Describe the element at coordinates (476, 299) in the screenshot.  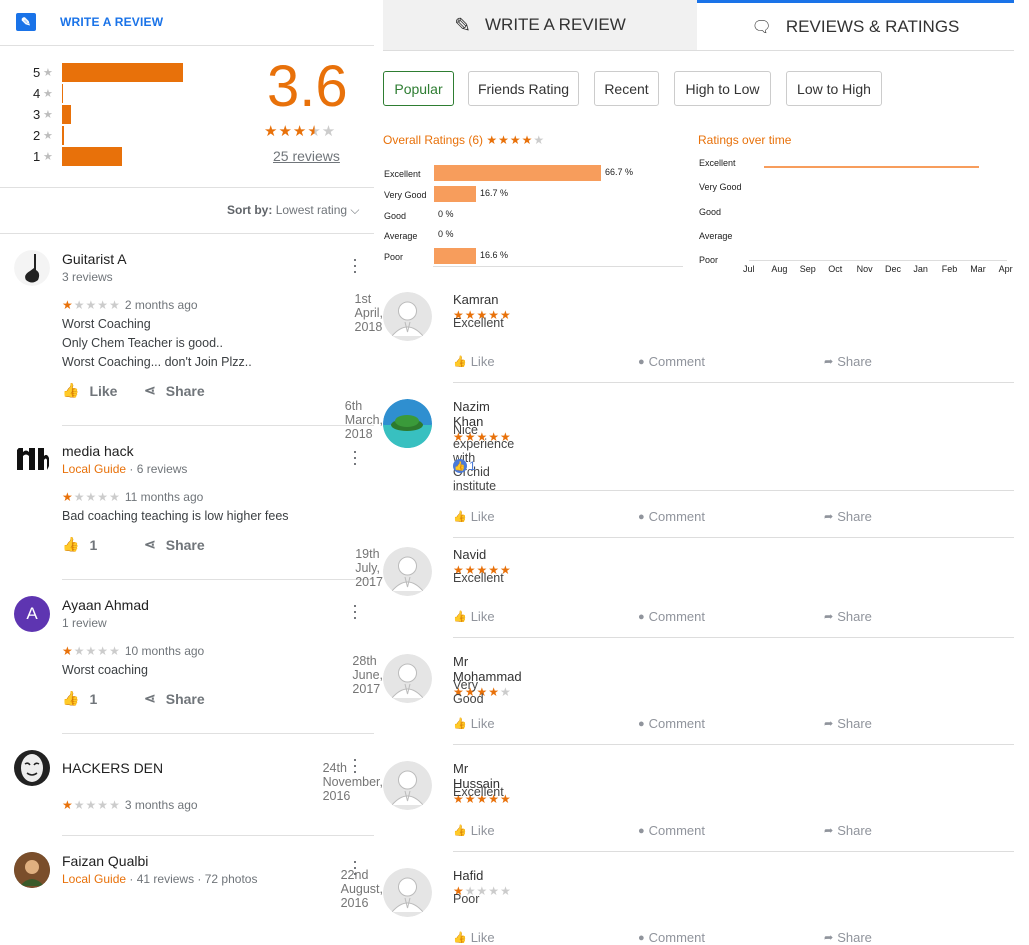
I see `reviewer-name-text: Kamran` at that location.